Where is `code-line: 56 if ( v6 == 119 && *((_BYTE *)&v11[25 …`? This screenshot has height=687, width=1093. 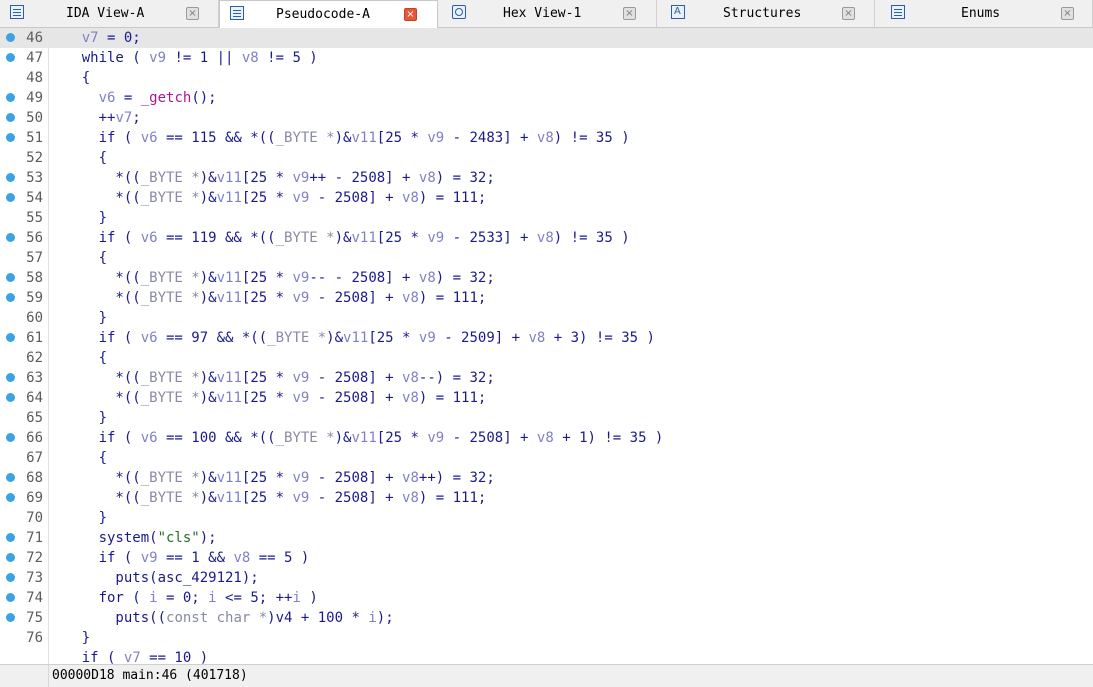
code-line: 56 if ( v6 == 119 && *((_BYTE *)&v11[25 … is located at coordinates (546, 238).